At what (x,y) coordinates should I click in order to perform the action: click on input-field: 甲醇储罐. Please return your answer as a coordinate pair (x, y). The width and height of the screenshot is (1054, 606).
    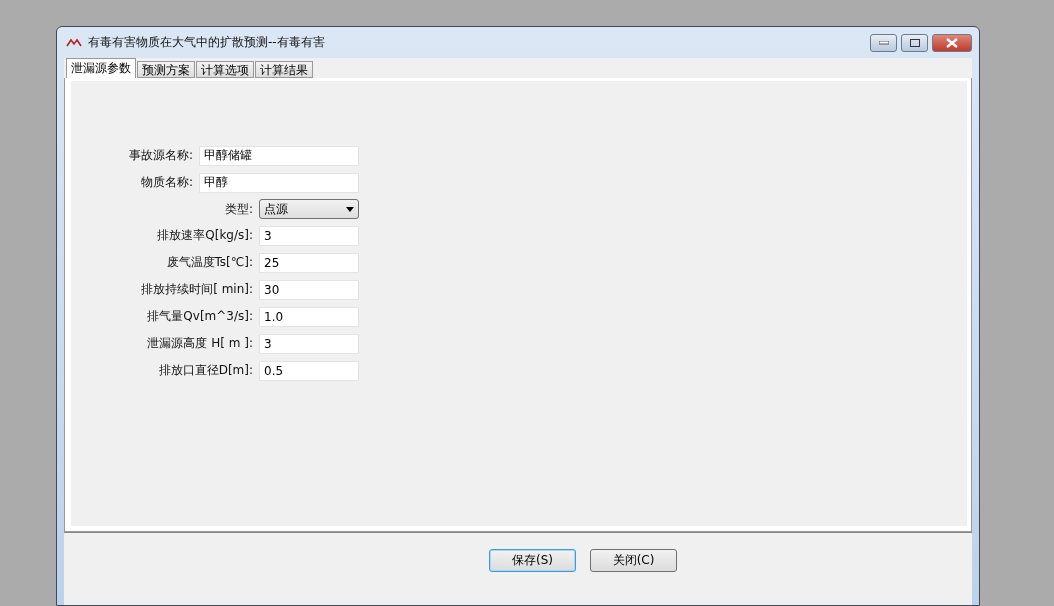
    Looking at the image, I should click on (279, 155).